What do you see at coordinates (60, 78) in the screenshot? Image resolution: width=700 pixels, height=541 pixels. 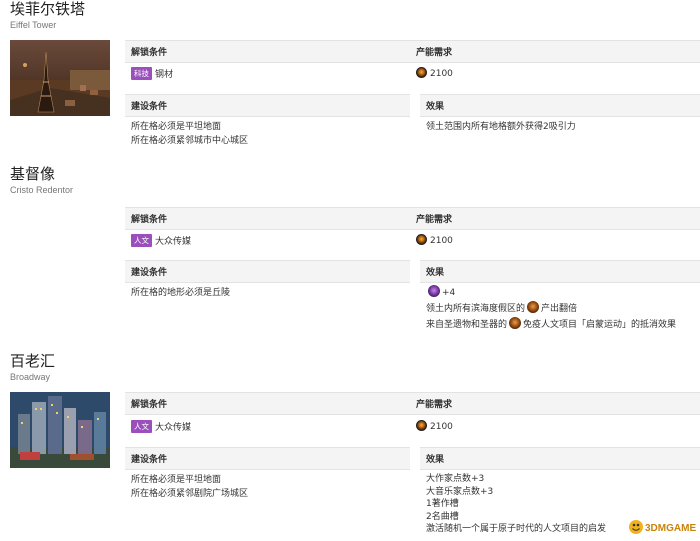 I see `eiffel-tower-image` at bounding box center [60, 78].